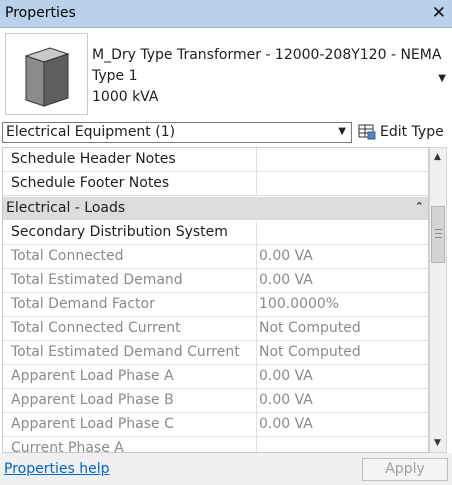 This screenshot has height=485, width=452. Describe the element at coordinates (215, 401) in the screenshot. I see `property-row: Apparent Load Phase B 0.00 VA` at that location.